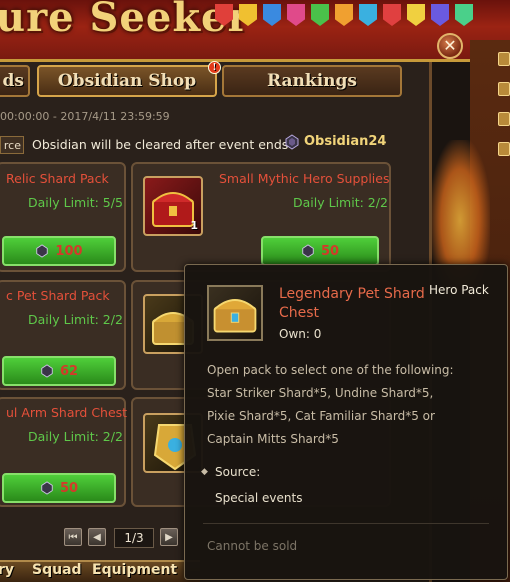 This screenshot has height=582, width=510. I want to click on price: 100, so click(69, 251).